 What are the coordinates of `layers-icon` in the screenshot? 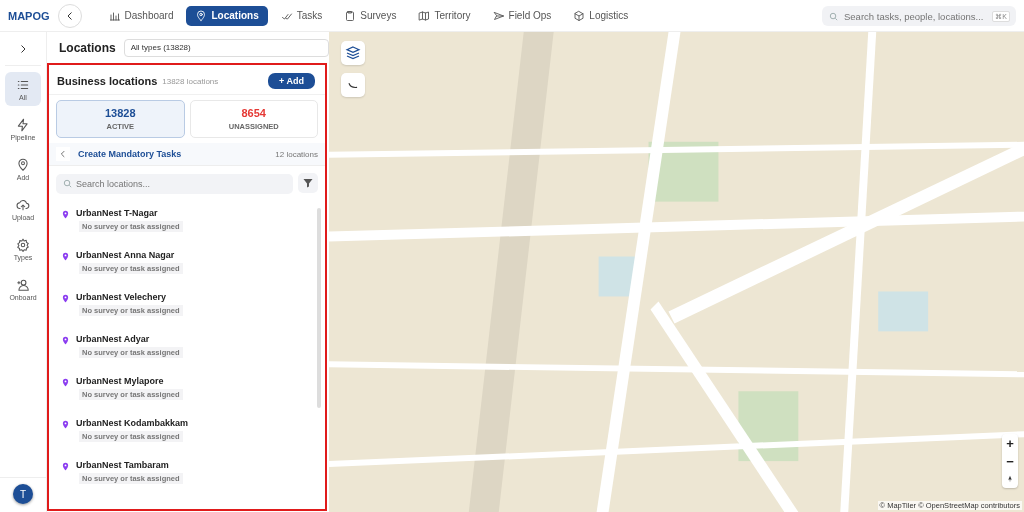 It's located at (353, 53).